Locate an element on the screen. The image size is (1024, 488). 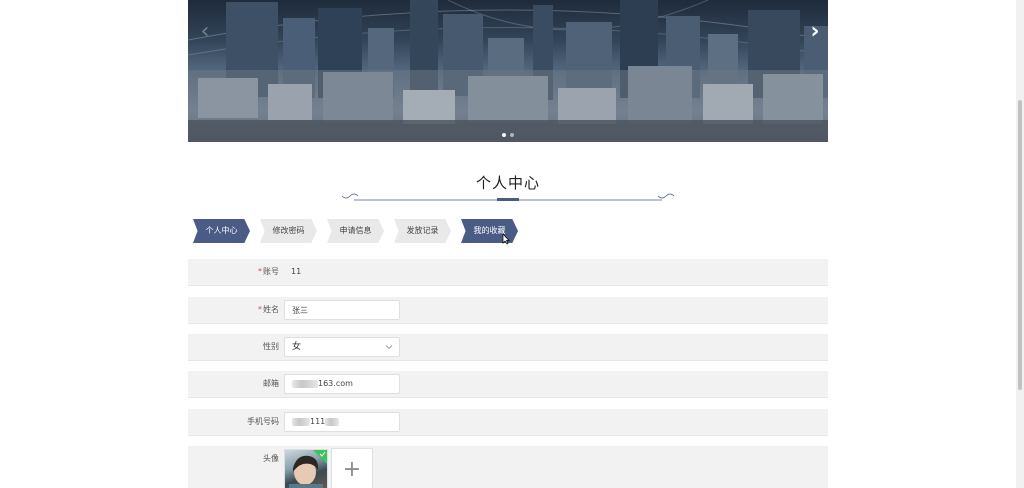
avatar-image is located at coordinates (306, 468).